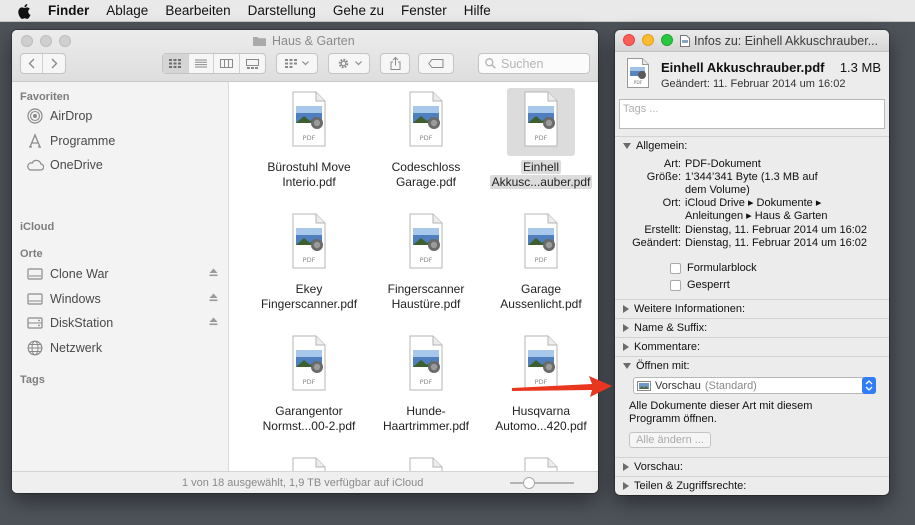 This screenshot has width=915, height=525. What do you see at coordinates (426, 261) in the screenshot?
I see `file-item: PDF Fingerscanner Haustüre.pdf` at bounding box center [426, 261].